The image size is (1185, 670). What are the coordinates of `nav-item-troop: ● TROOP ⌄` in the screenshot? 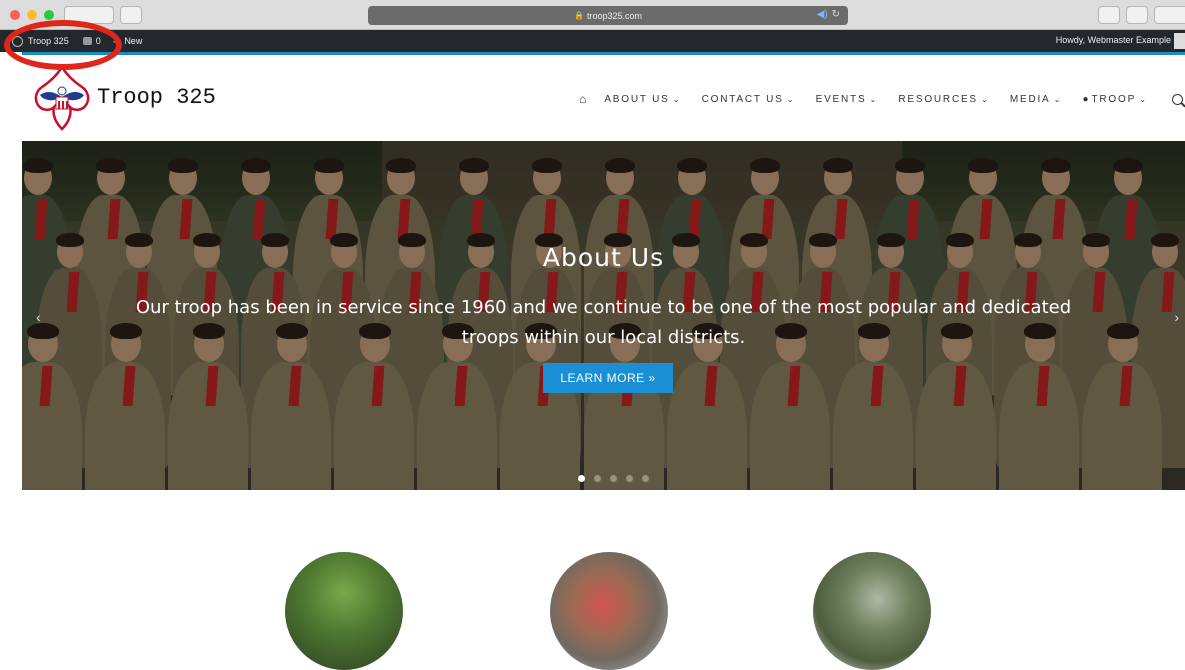 It's located at (1114, 99).